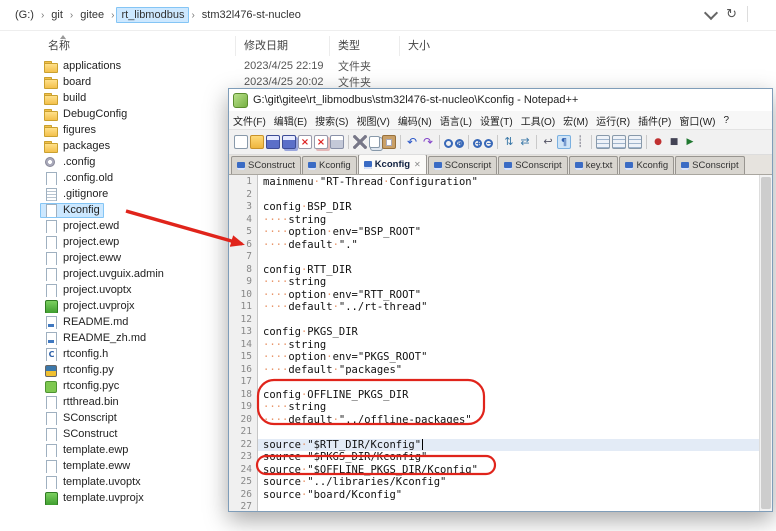 The width and height of the screenshot is (776, 531). Describe the element at coordinates (448, 143) in the screenshot. I see `find-icon` at that location.